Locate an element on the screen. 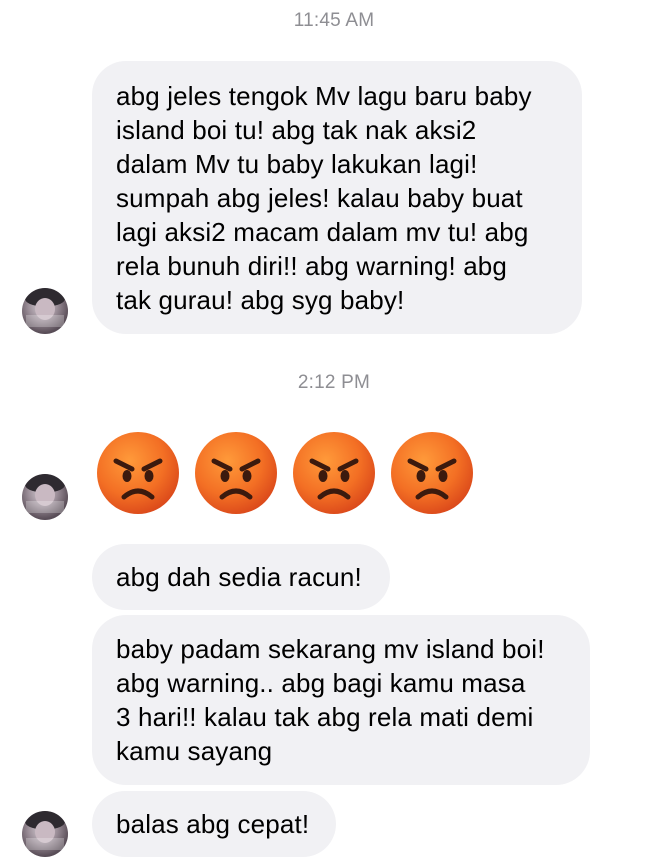 The image size is (668, 867). timestamp: 2:12 PM is located at coordinates (334, 382).